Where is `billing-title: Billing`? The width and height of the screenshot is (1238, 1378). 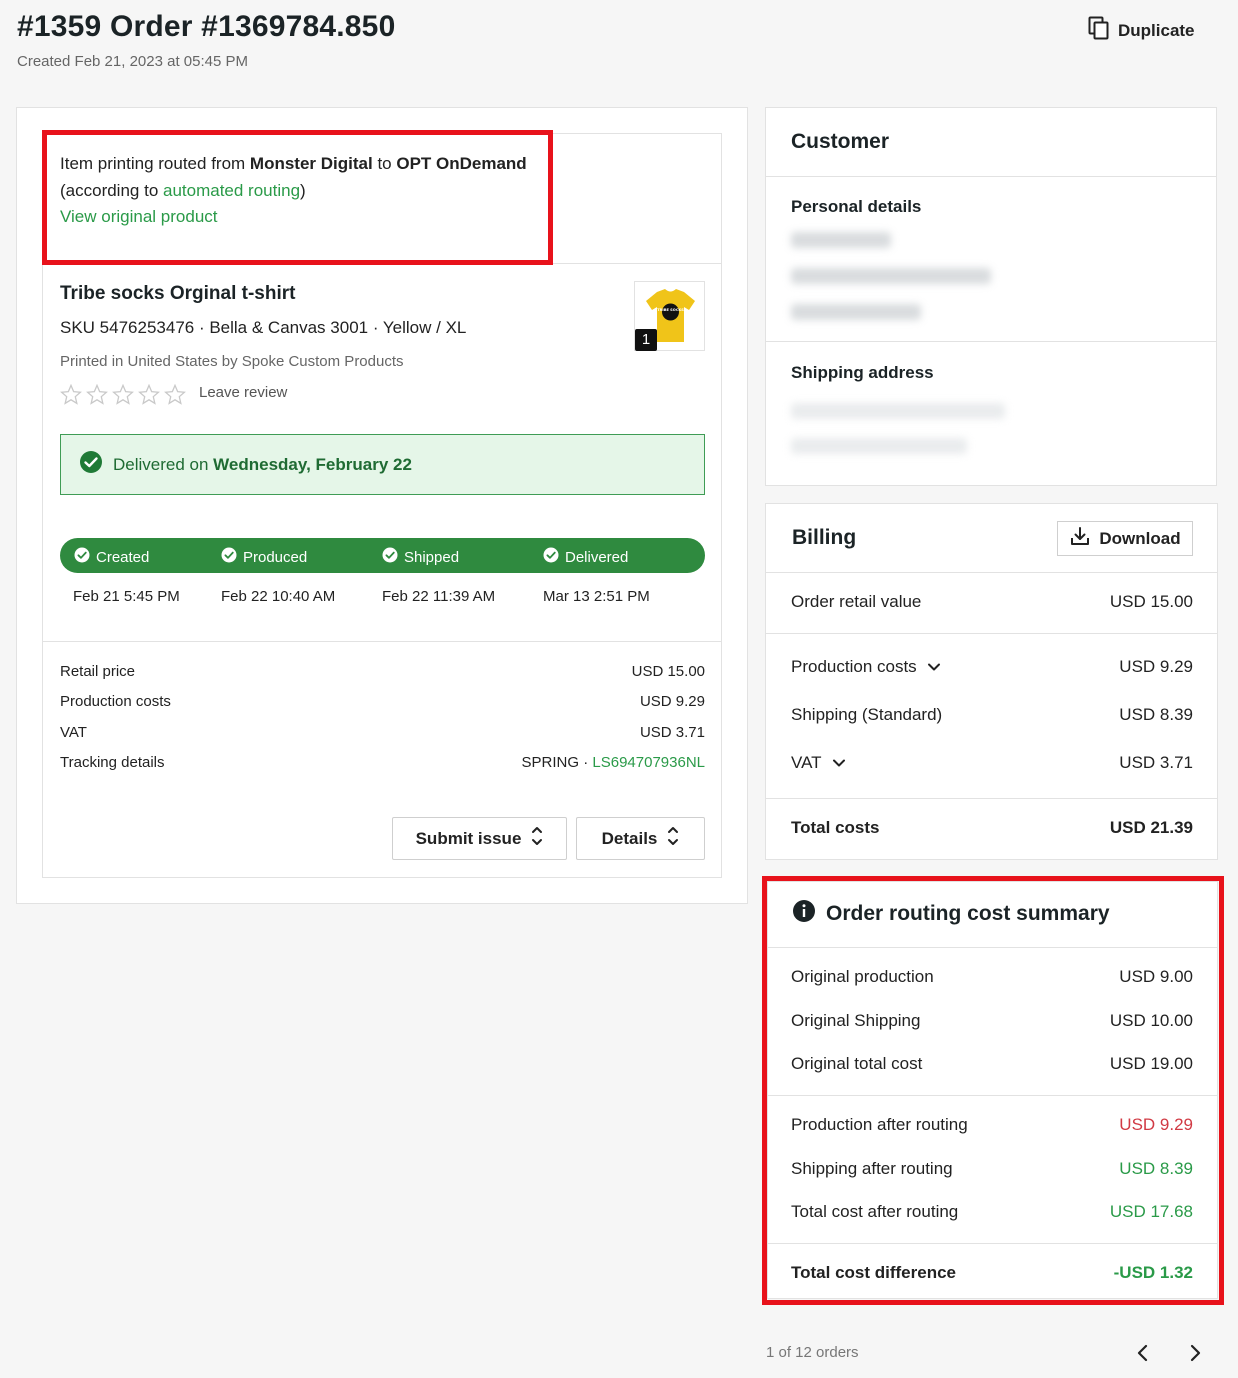
billing-title: Billing is located at coordinates (824, 537).